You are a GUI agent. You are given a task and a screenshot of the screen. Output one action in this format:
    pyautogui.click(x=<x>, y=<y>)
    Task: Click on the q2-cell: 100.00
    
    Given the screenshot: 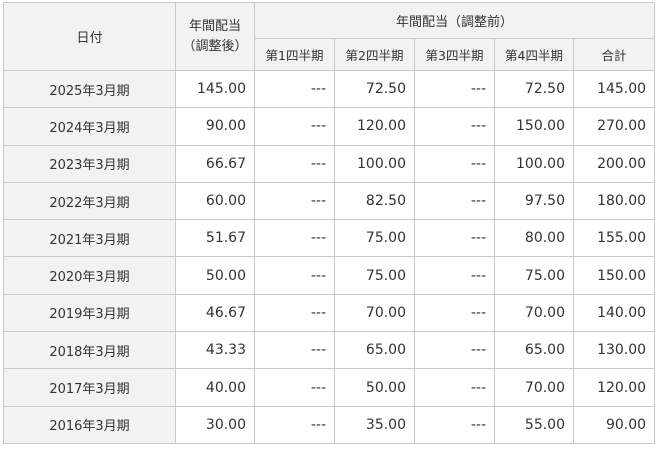 What is the action you would take?
    pyautogui.click(x=374, y=163)
    